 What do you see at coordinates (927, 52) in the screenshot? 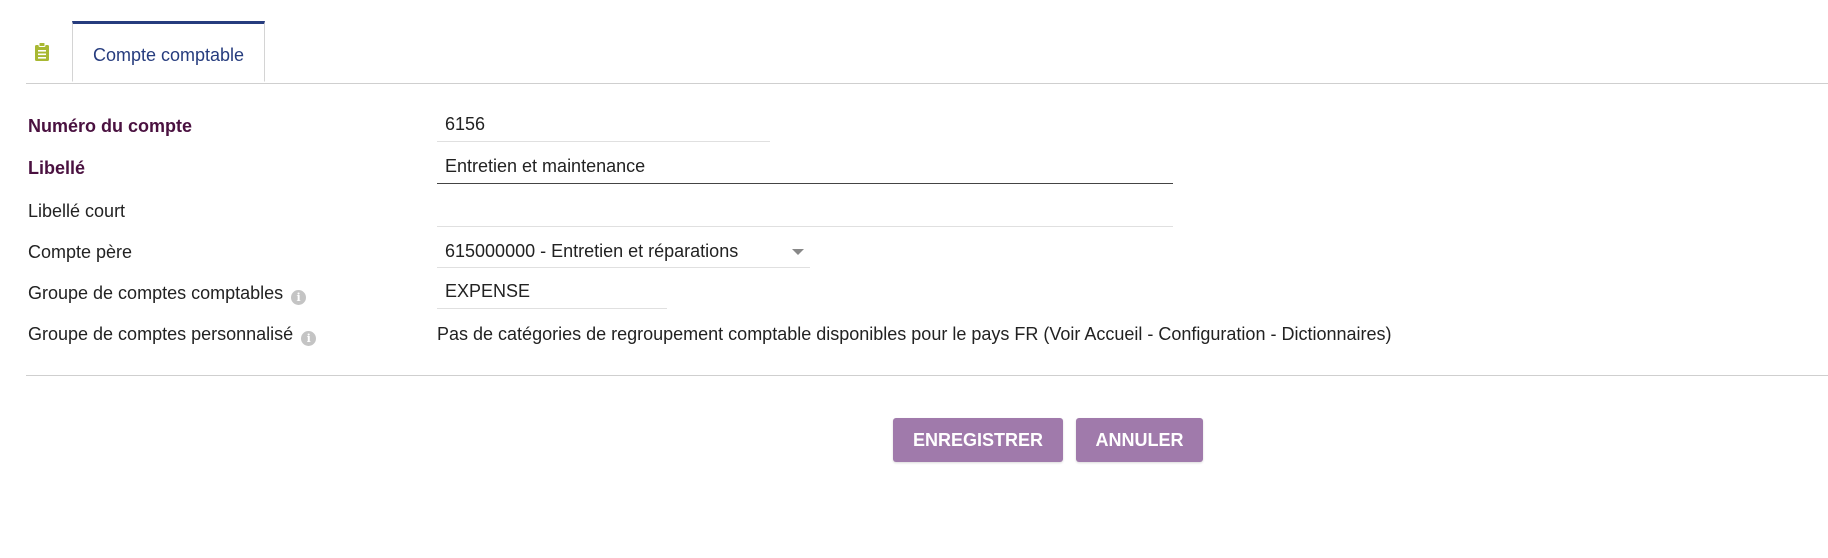
I see `tab-bar: Compte comptable` at bounding box center [927, 52].